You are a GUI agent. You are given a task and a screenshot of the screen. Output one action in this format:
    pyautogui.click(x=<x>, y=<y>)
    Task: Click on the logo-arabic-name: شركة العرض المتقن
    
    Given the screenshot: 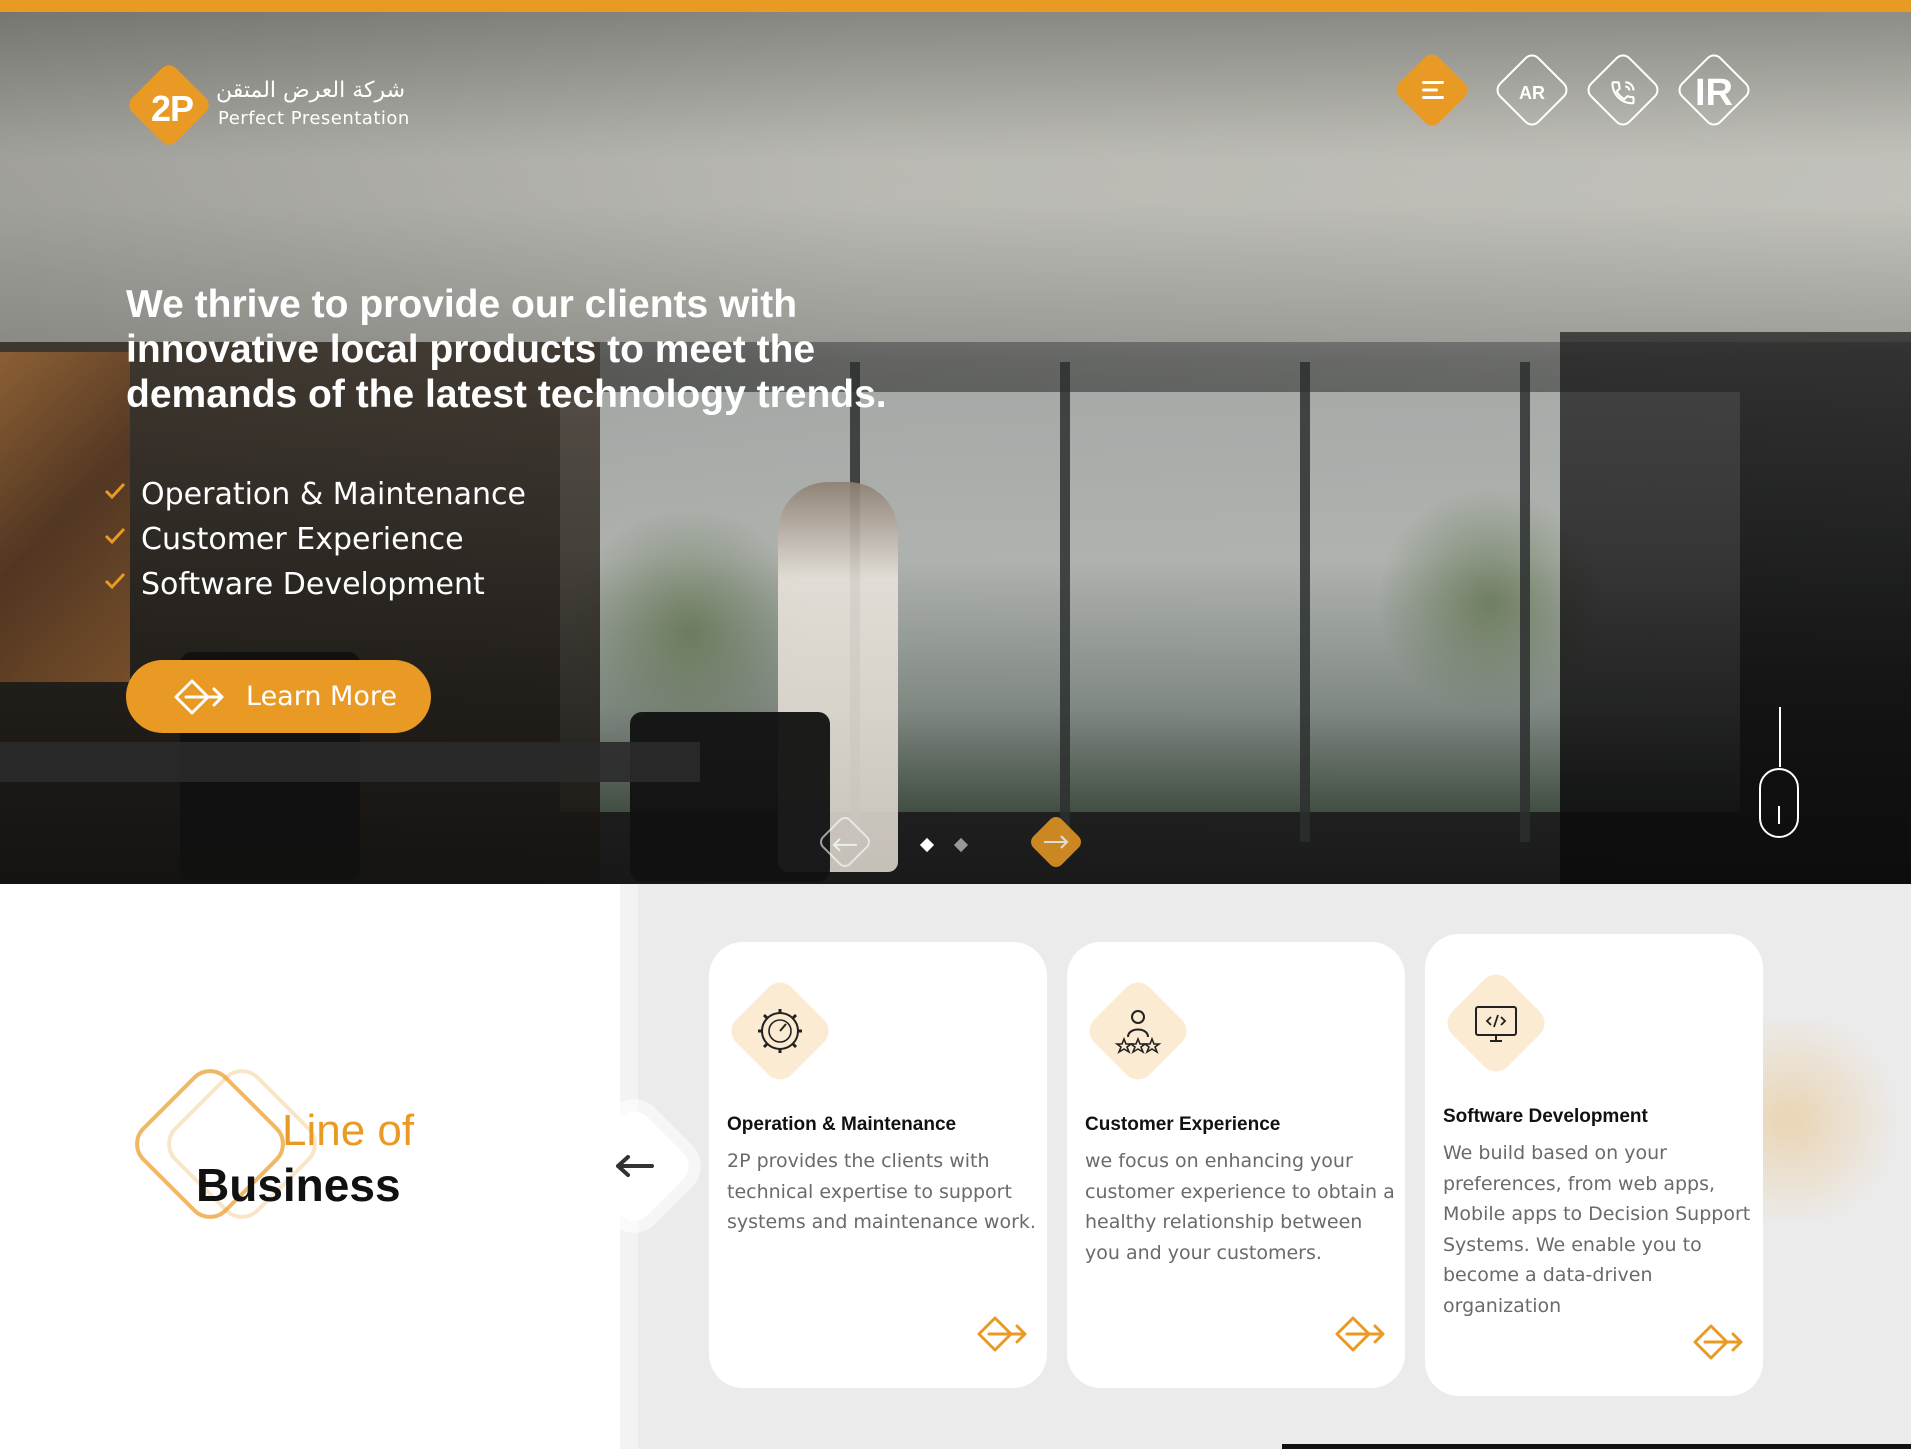 What is the action you would take?
    pyautogui.click(x=311, y=90)
    